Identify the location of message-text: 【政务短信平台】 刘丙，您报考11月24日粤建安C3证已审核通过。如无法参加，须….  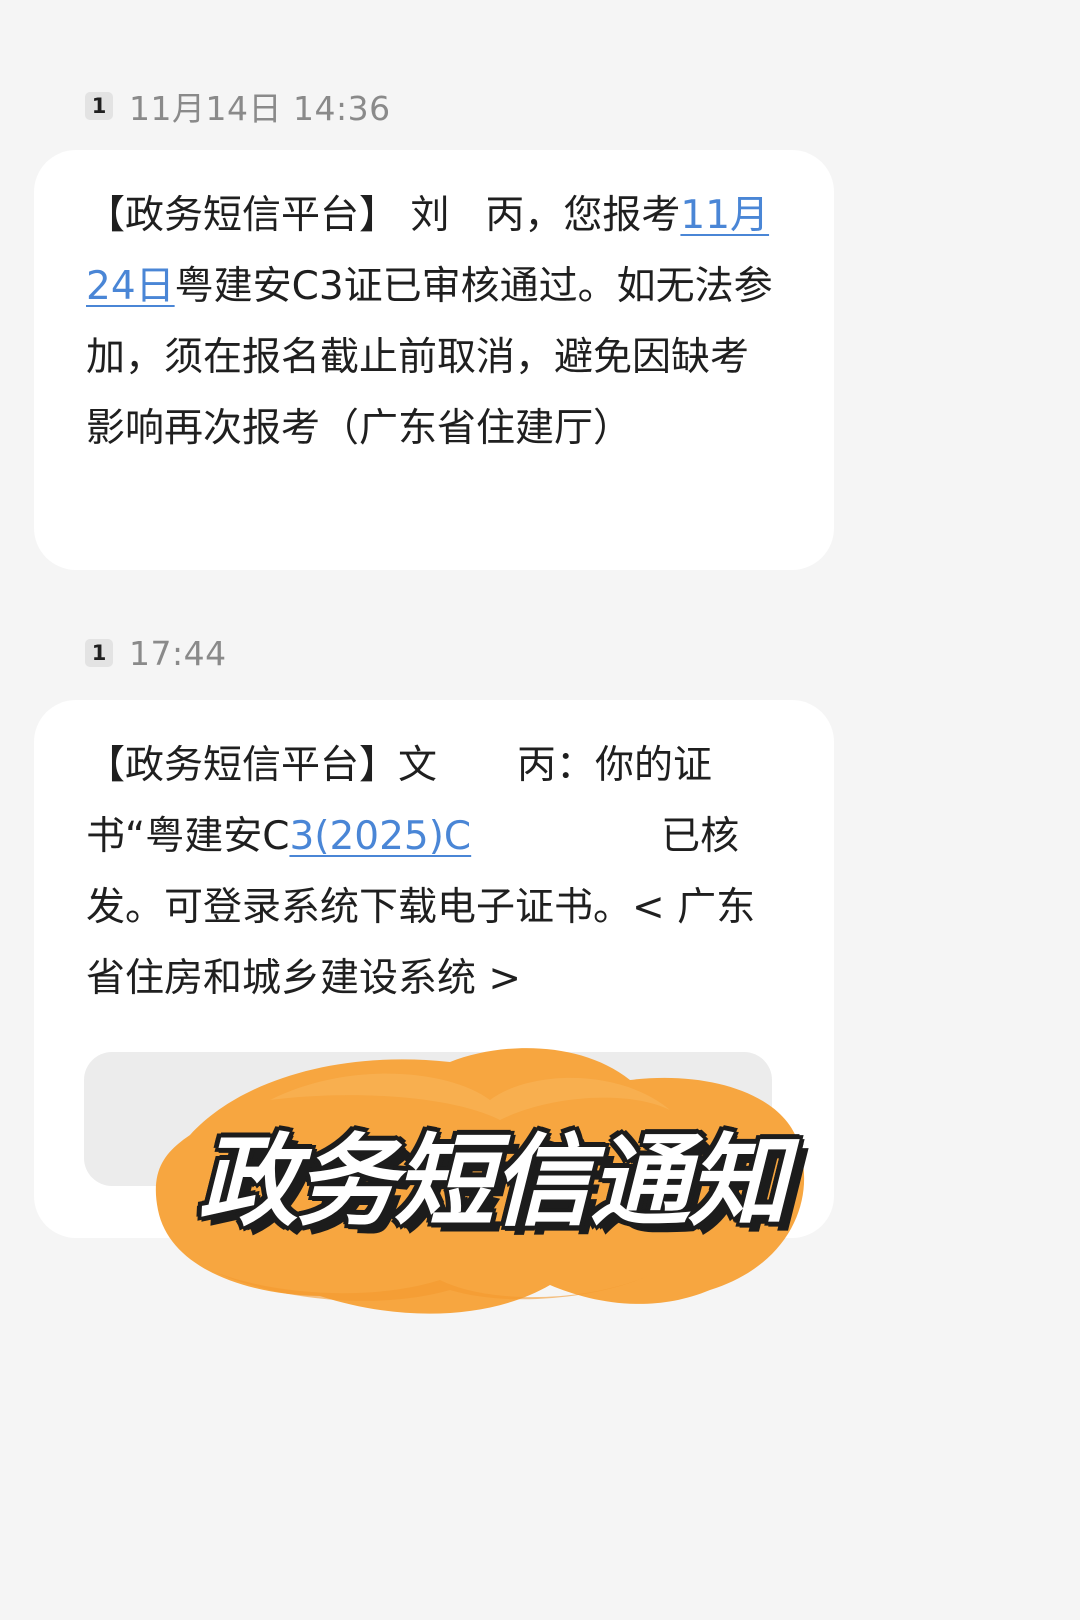
(431, 322).